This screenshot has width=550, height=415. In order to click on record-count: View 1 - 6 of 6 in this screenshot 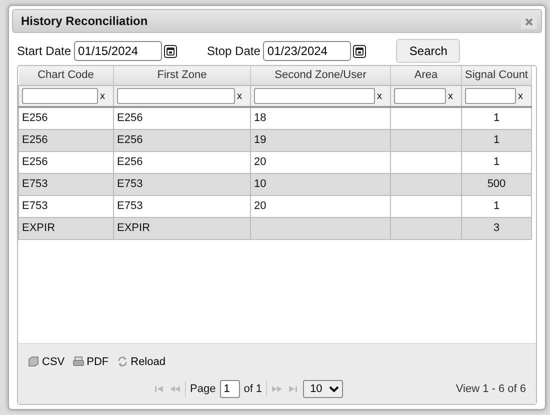, I will do `click(491, 389)`.